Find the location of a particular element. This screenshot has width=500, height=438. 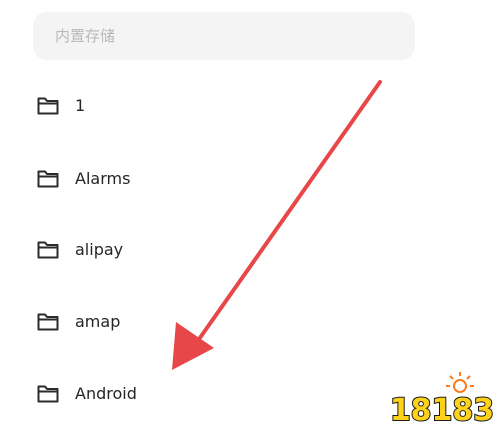

folder-item-amap: amap is located at coordinates (190, 322).